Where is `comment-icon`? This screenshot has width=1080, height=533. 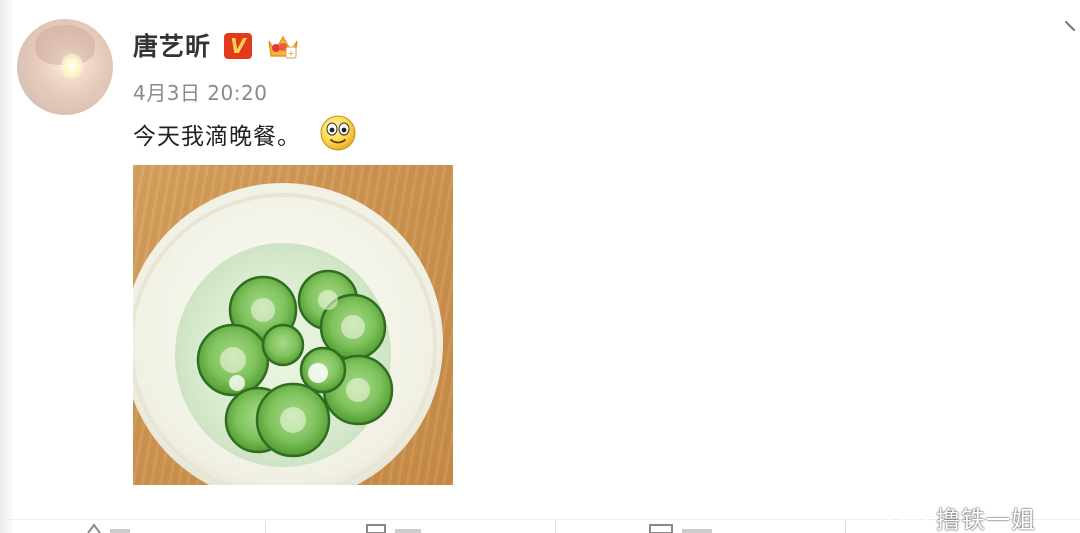
comment-icon is located at coordinates (683, 528).